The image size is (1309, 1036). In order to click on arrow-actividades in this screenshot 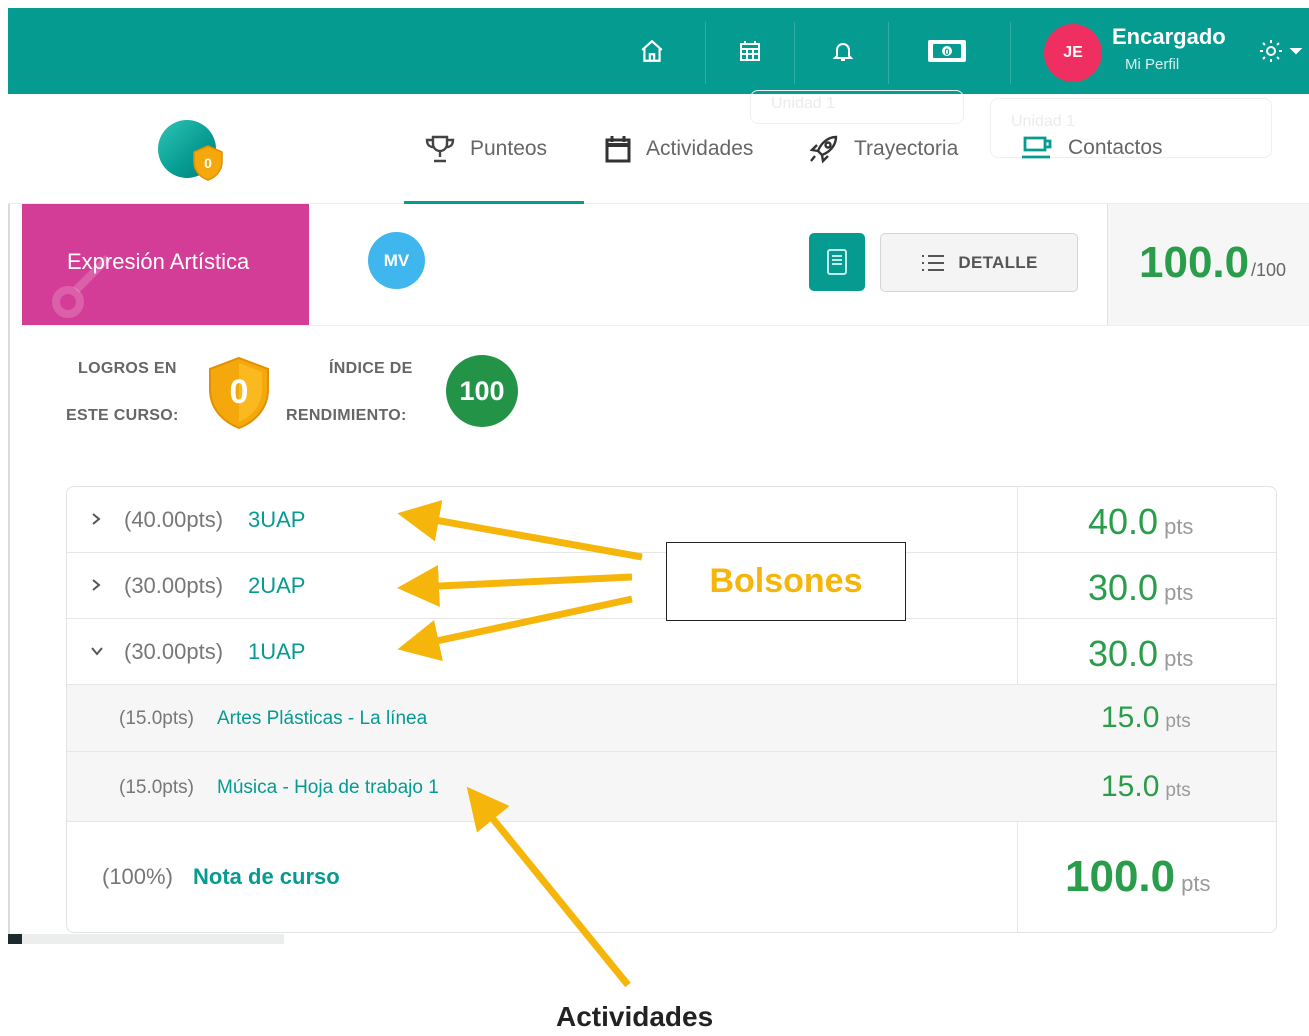, I will do `click(548, 887)`.